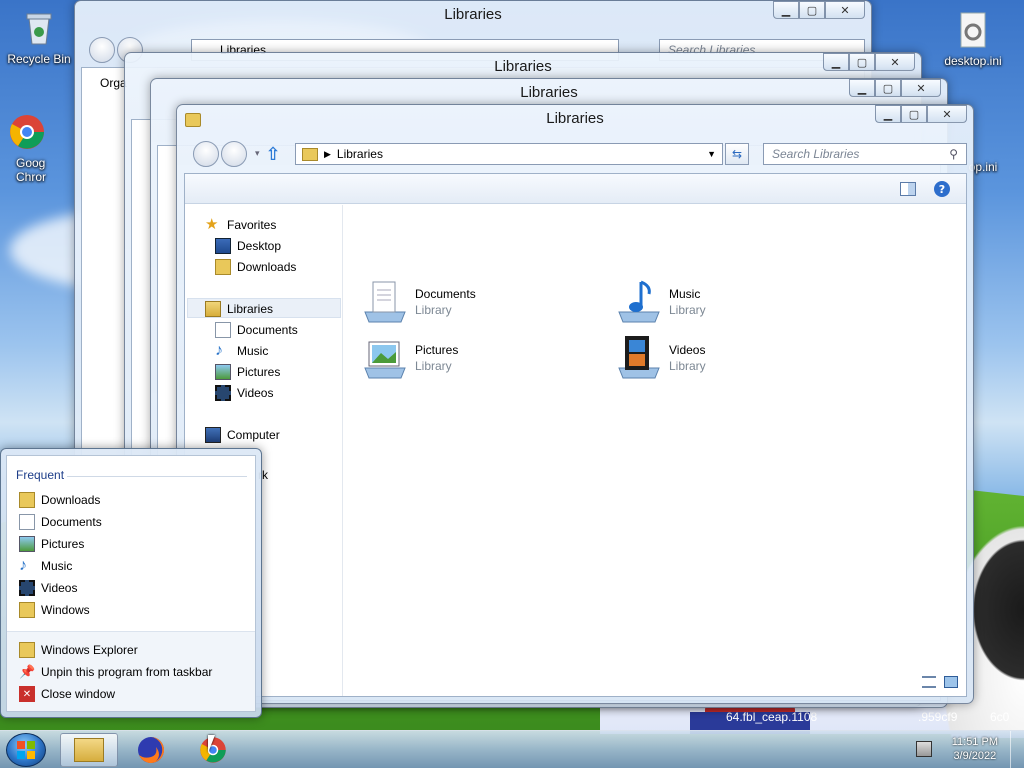  What do you see at coordinates (772, 717) in the screenshot?
I see `wallpaper-text: 64.fbl_ceap.1108` at bounding box center [772, 717].